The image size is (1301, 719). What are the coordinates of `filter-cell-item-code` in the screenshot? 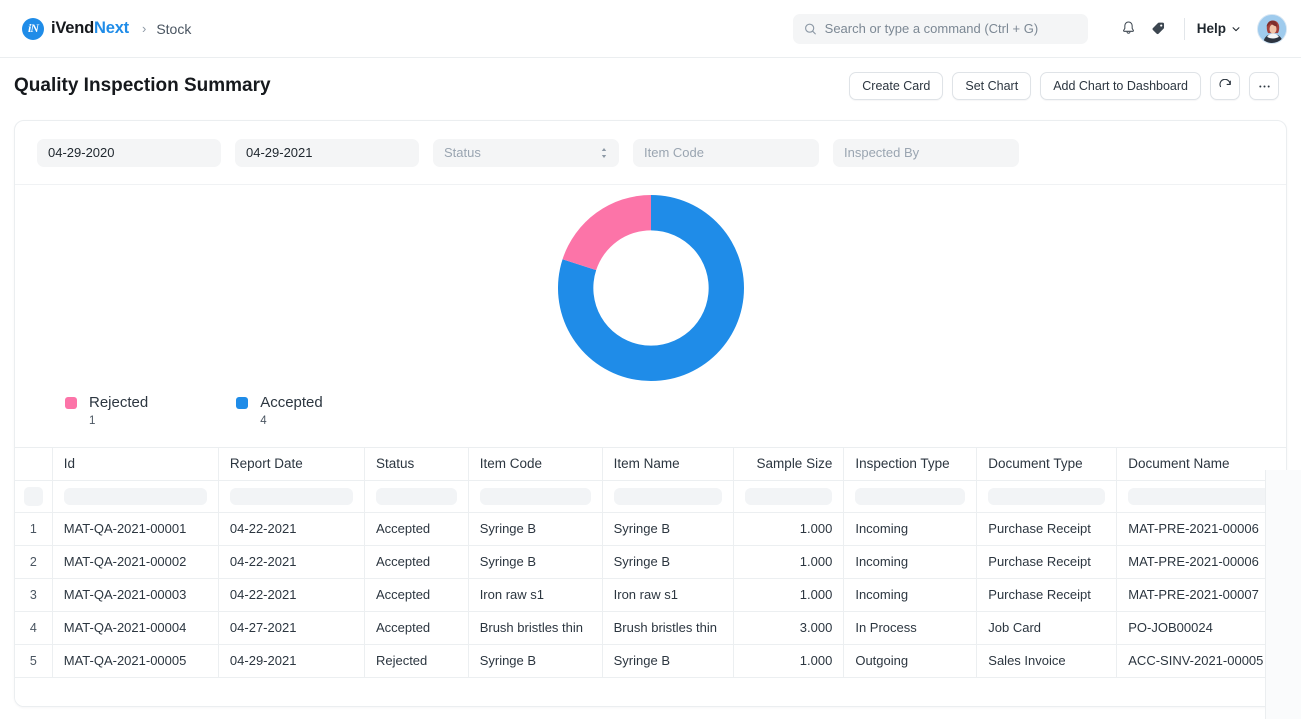 It's located at (535, 496).